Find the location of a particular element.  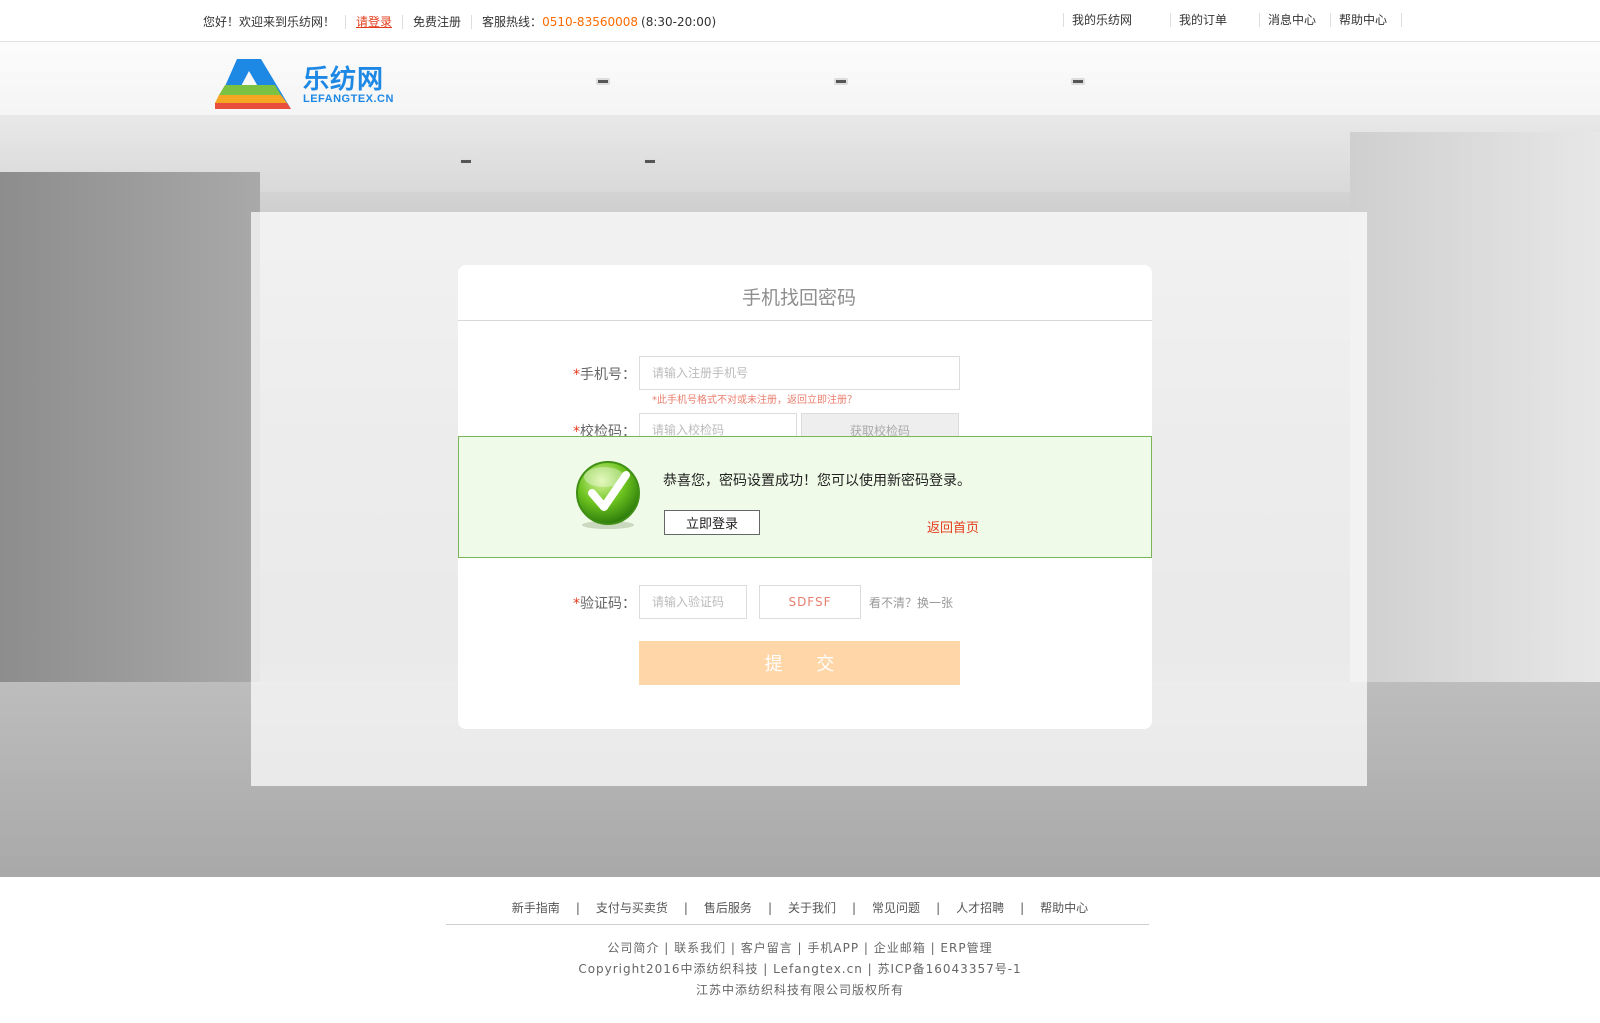

register-link: 免费注册 is located at coordinates (437, 21).